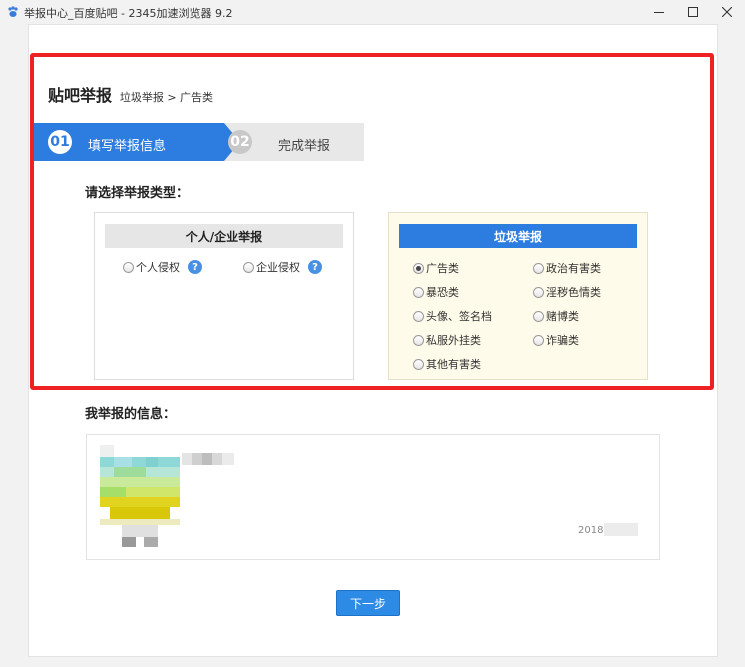 This screenshot has height=667, width=745. Describe the element at coordinates (538, 316) in the screenshot. I see `radio-gambling` at that location.